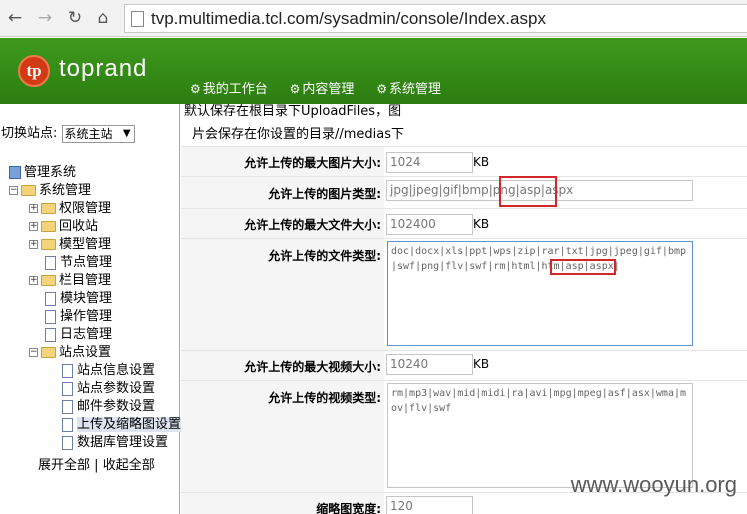 The width and height of the screenshot is (747, 514). Describe the element at coordinates (324, 398) in the screenshot. I see `video-types-label: 允许上传的视频类型:` at that location.